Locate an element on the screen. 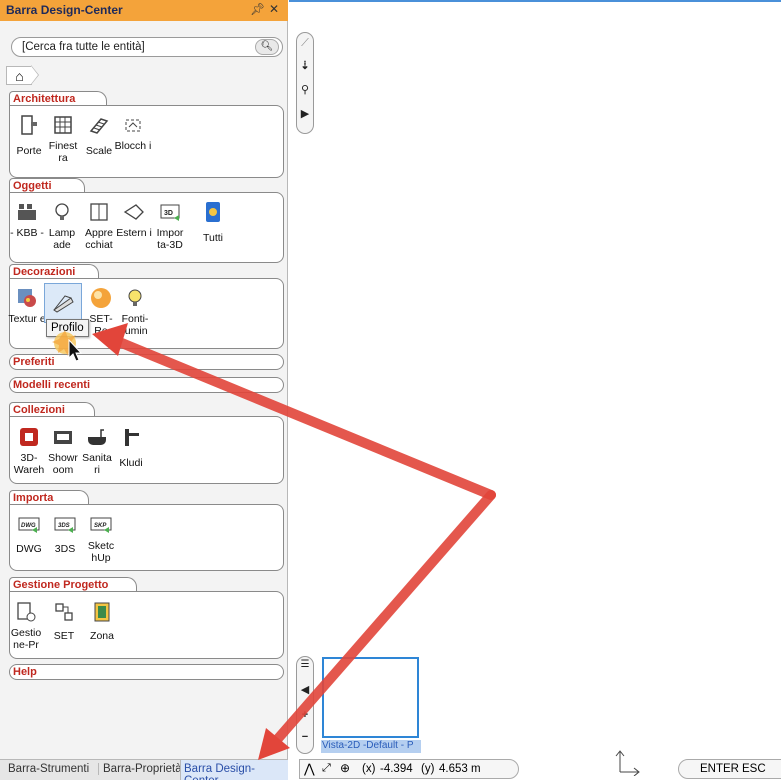 The width and height of the screenshot is (781, 780). arrow-down-icon: ⇣ is located at coordinates (305, 65).